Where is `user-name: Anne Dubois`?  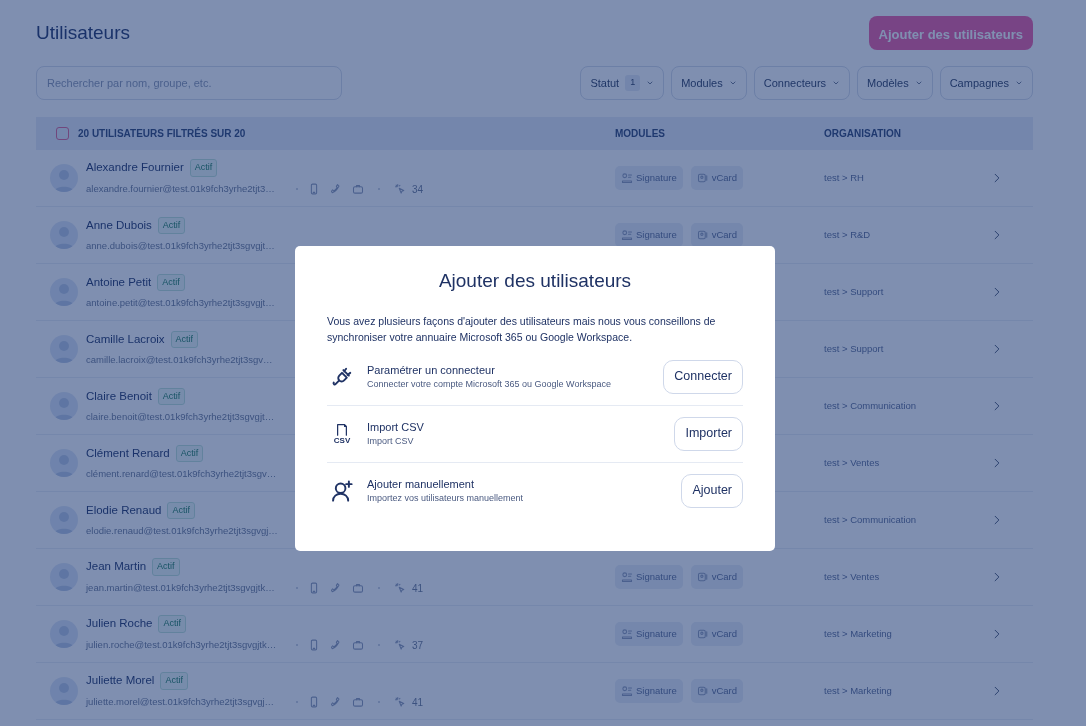
user-name: Anne Dubois is located at coordinates (119, 225).